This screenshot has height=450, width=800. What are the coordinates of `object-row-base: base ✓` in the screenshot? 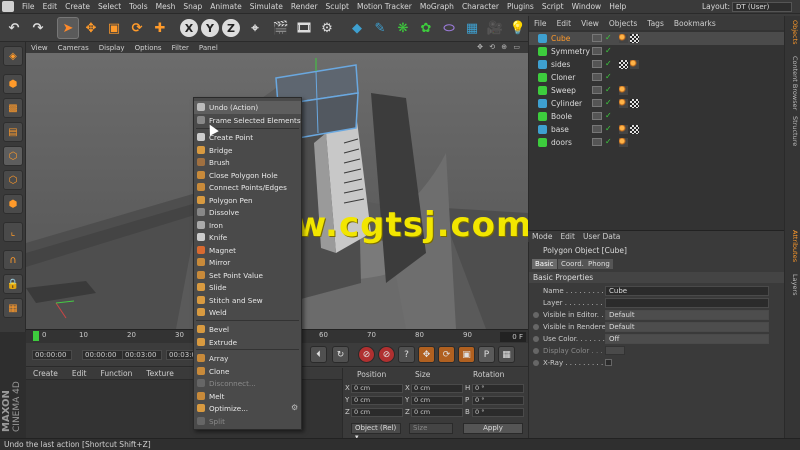 It's located at (657, 129).